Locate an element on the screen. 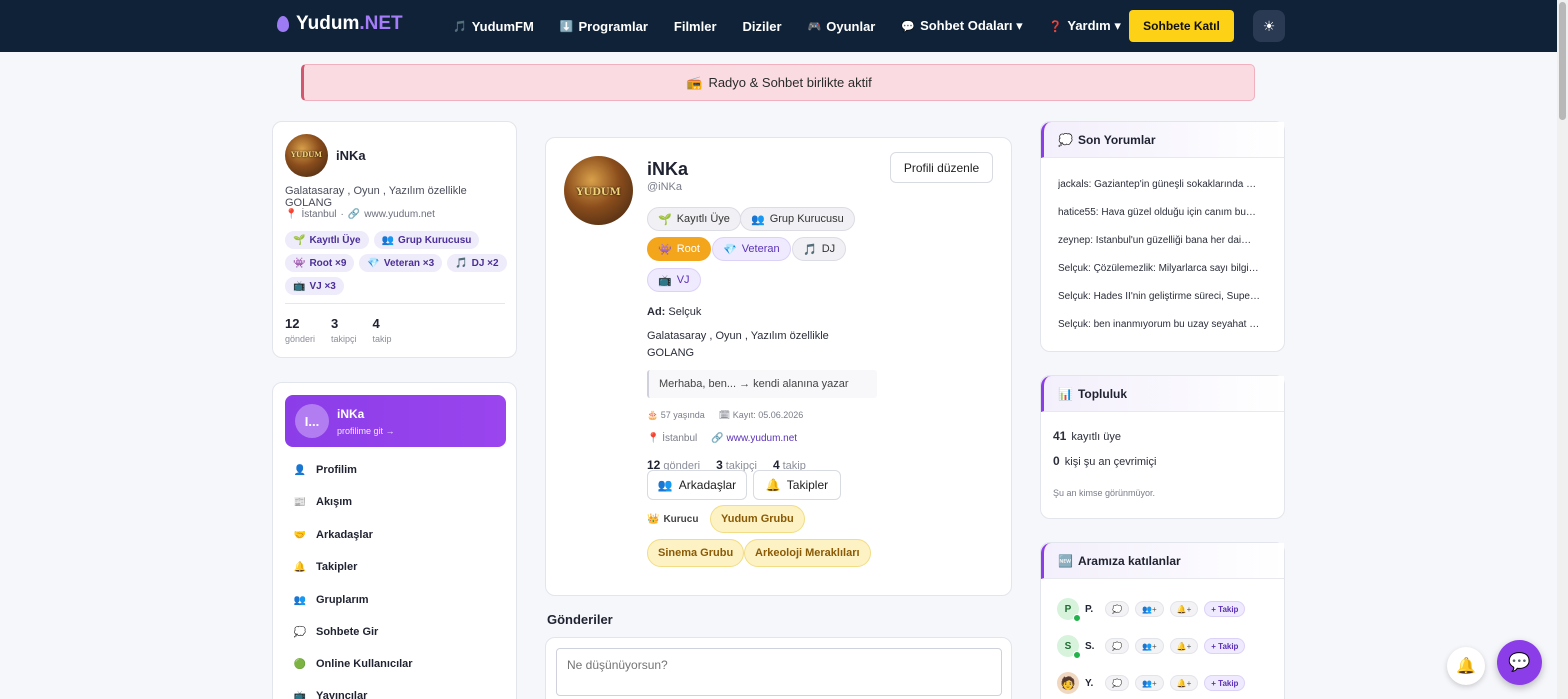  tag-dj: 🎵 DJ ×2 is located at coordinates (477, 263).